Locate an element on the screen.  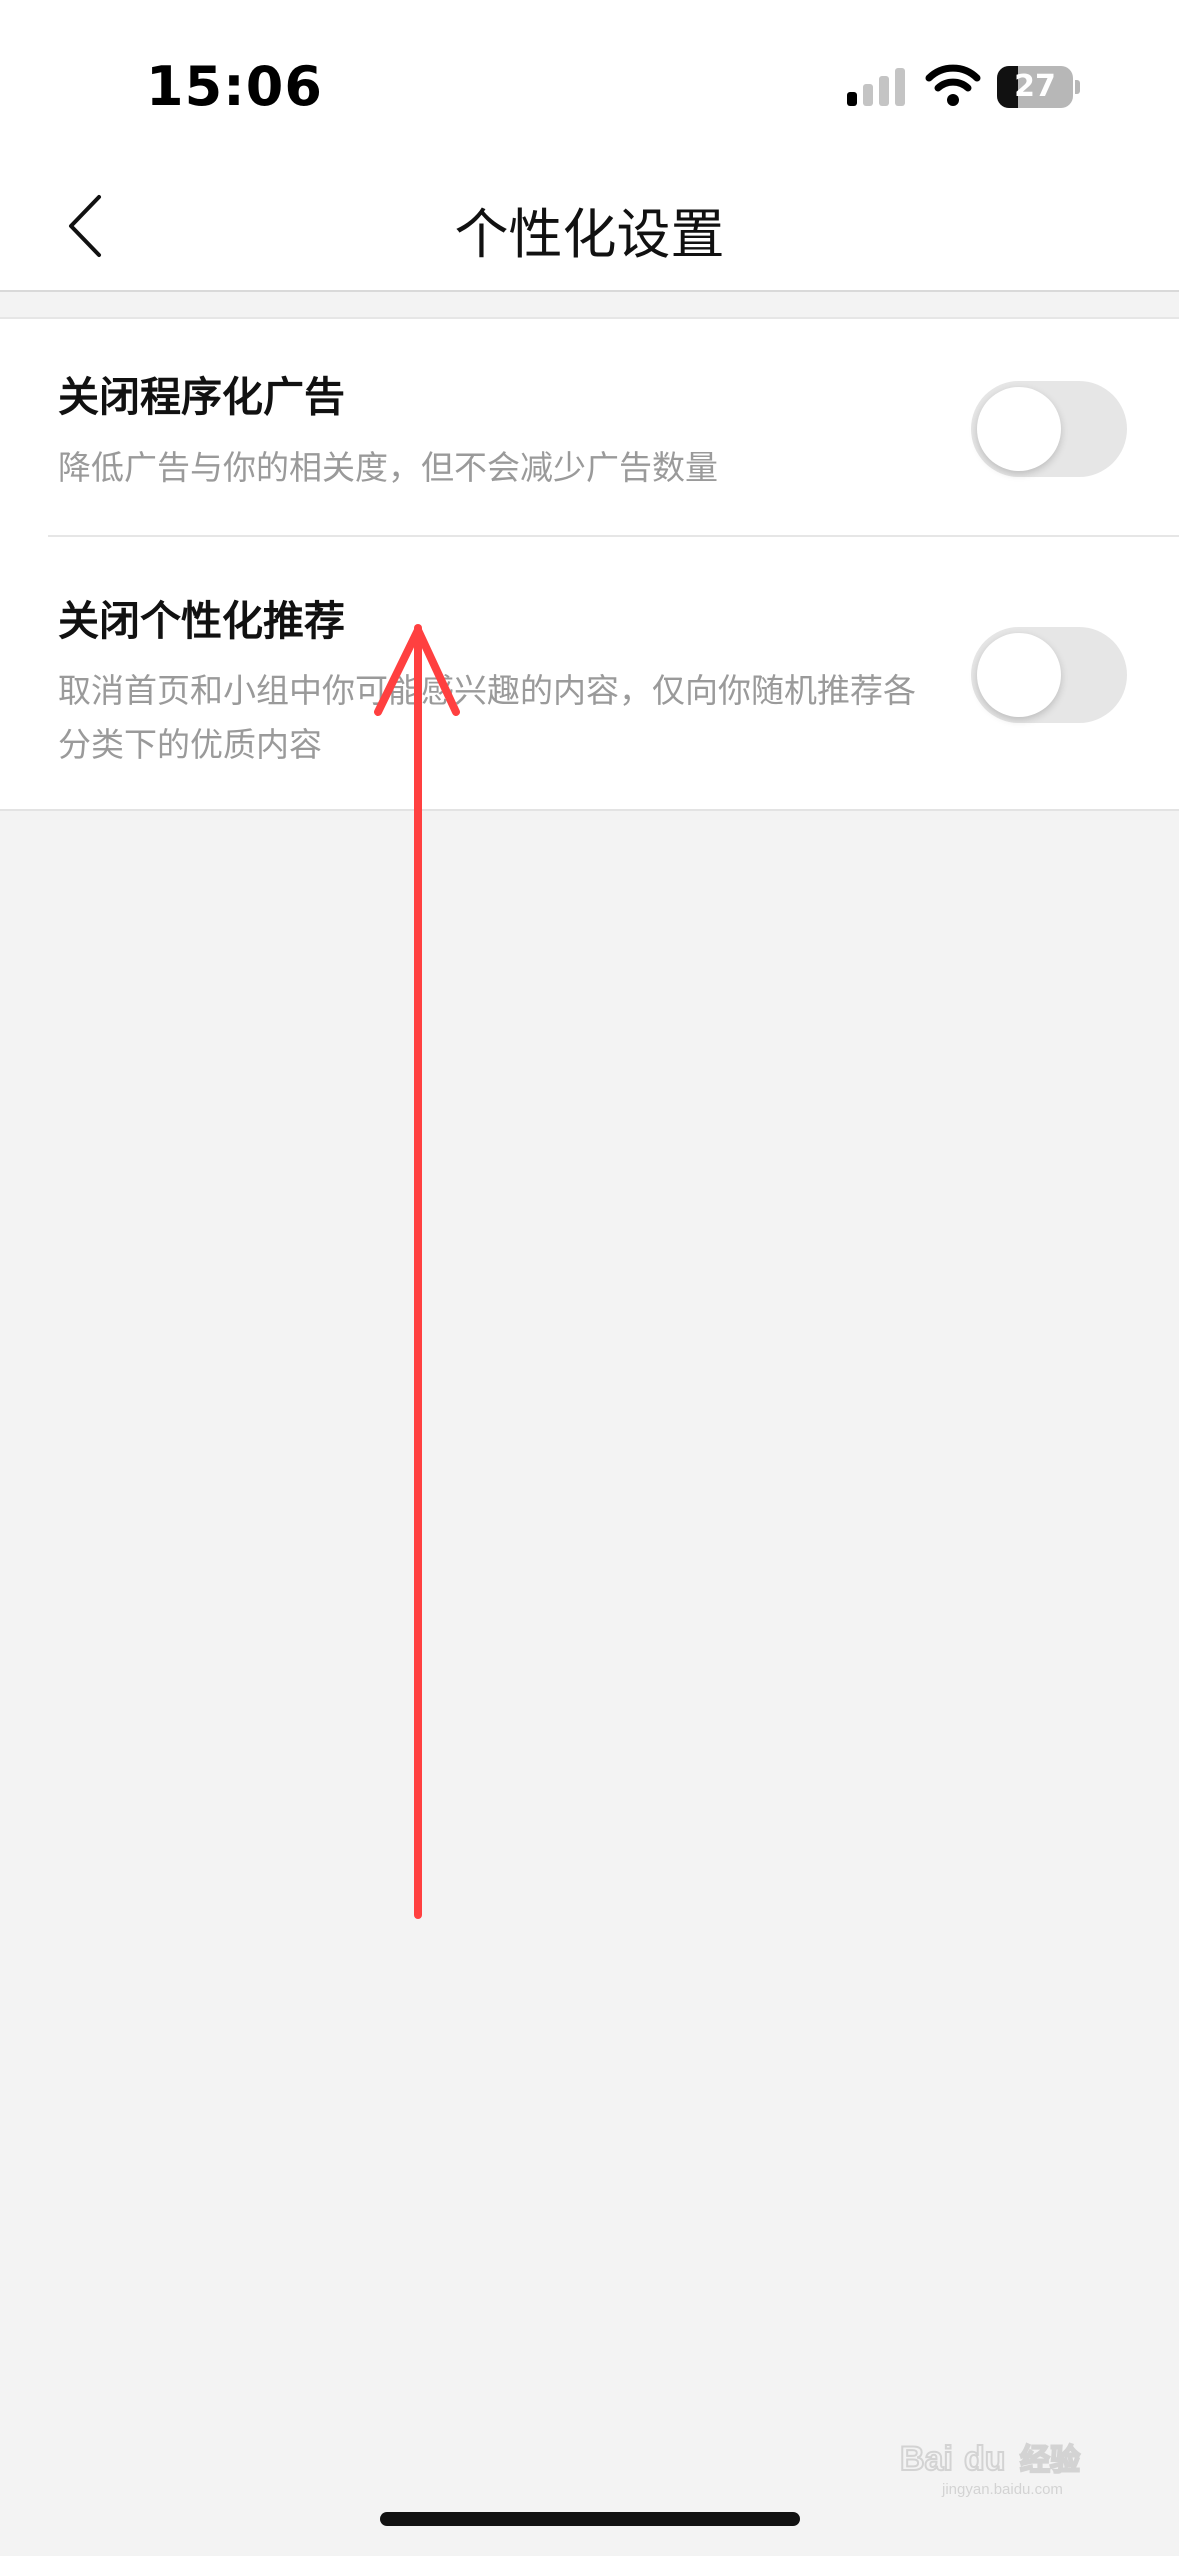
battery-body: 27 is located at coordinates (1035, 87).